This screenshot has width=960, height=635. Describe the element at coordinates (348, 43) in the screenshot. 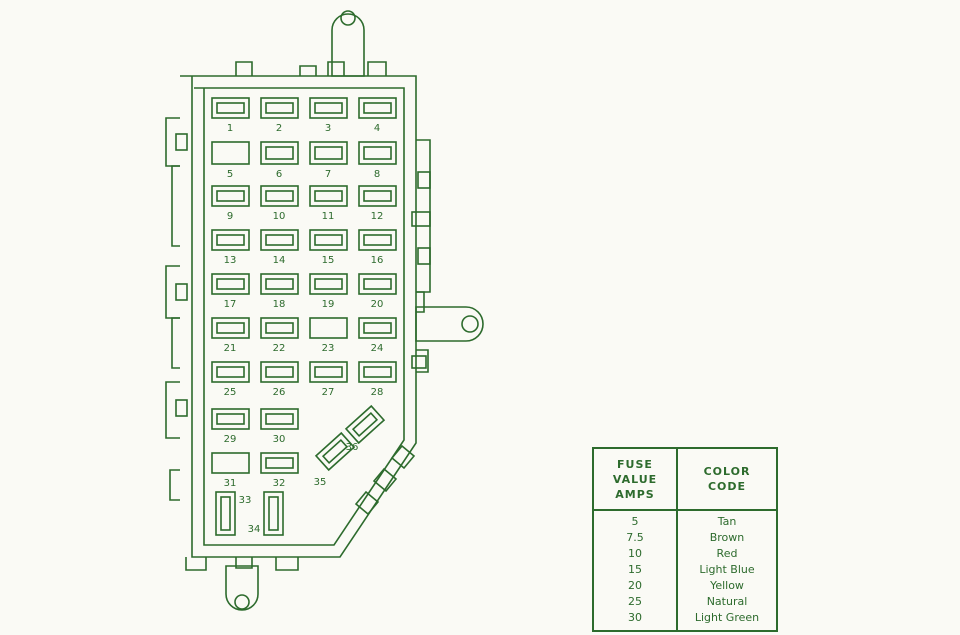

I see `top-mount-tab` at that location.